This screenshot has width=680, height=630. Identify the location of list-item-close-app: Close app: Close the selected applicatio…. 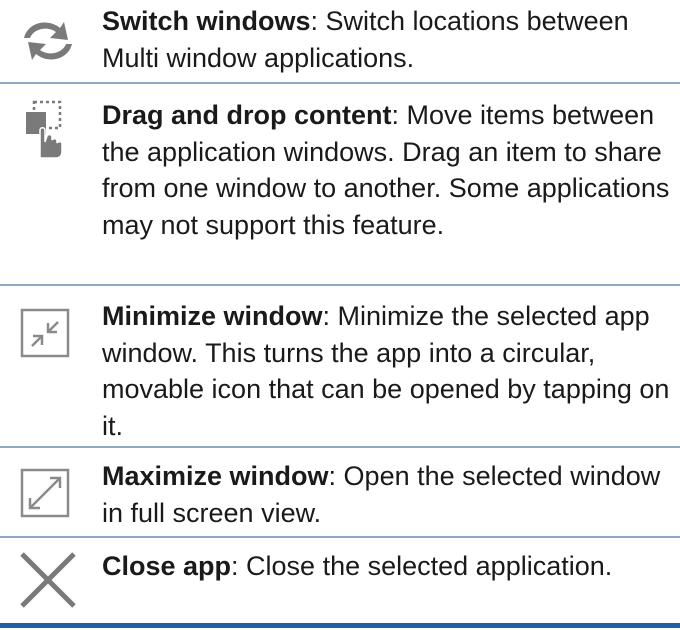
(340, 583).